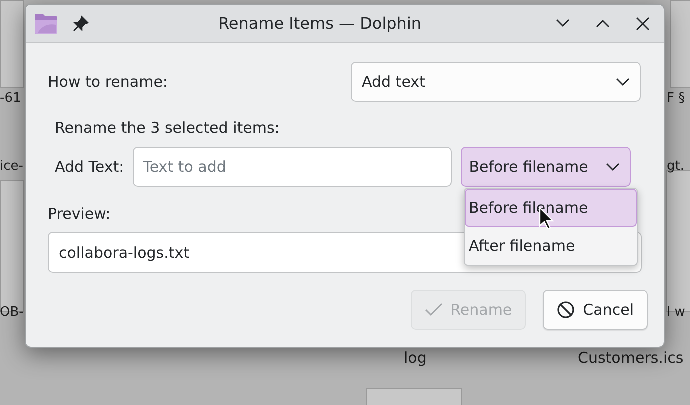 The width and height of the screenshot is (690, 405). Describe the element at coordinates (167, 128) in the screenshot. I see `section-label: Rename the 3 selected items:` at that location.